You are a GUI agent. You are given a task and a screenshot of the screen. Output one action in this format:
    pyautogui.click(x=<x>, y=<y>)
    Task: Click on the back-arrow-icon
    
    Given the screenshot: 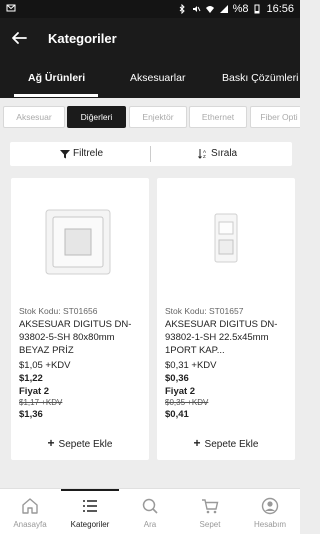 What is the action you would take?
    pyautogui.click(x=19, y=38)
    